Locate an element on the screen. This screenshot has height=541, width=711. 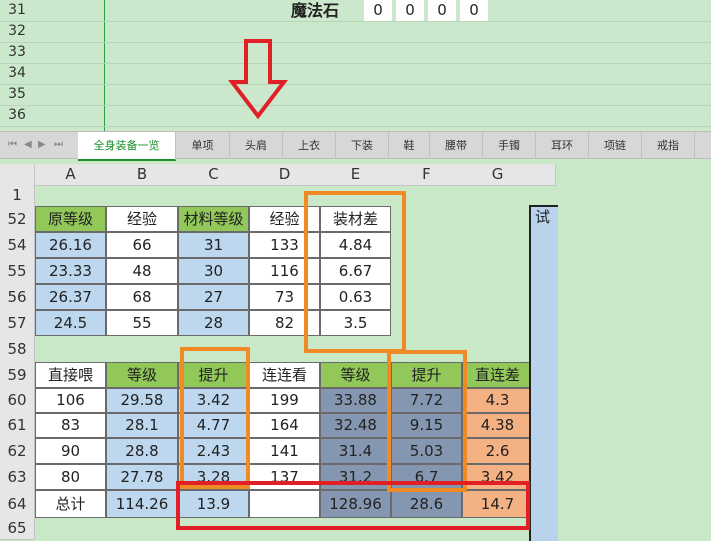
prev-sheet-icon: ◀ is located at coordinates (28, 144).